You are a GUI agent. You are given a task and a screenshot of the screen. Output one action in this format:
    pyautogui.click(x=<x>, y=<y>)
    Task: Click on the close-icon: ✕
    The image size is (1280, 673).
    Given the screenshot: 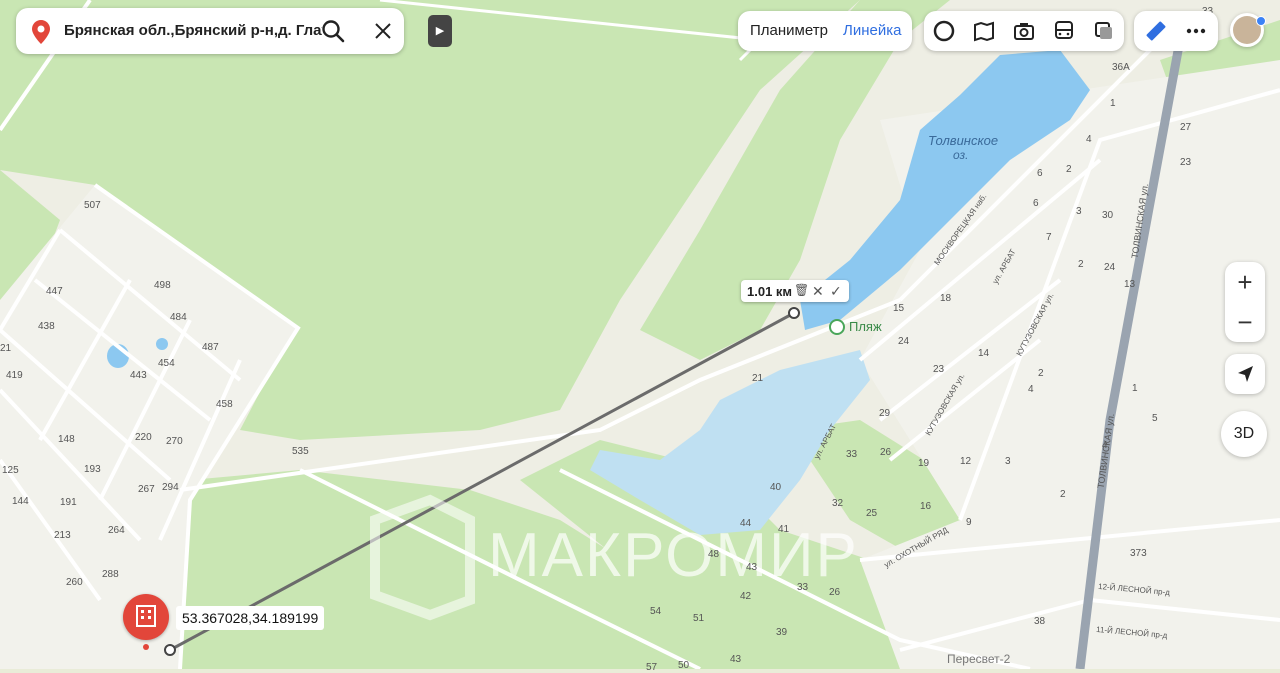 What is the action you would take?
    pyautogui.click(x=818, y=291)
    